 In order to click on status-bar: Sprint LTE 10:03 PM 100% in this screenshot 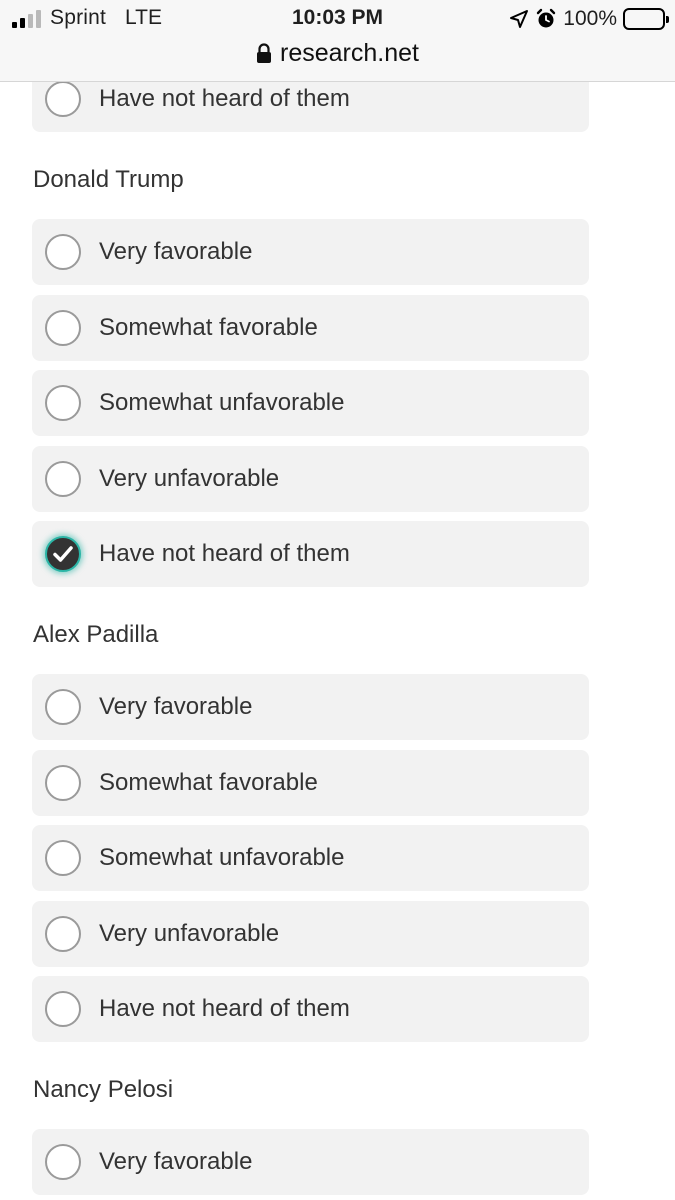, I will do `click(337, 19)`.